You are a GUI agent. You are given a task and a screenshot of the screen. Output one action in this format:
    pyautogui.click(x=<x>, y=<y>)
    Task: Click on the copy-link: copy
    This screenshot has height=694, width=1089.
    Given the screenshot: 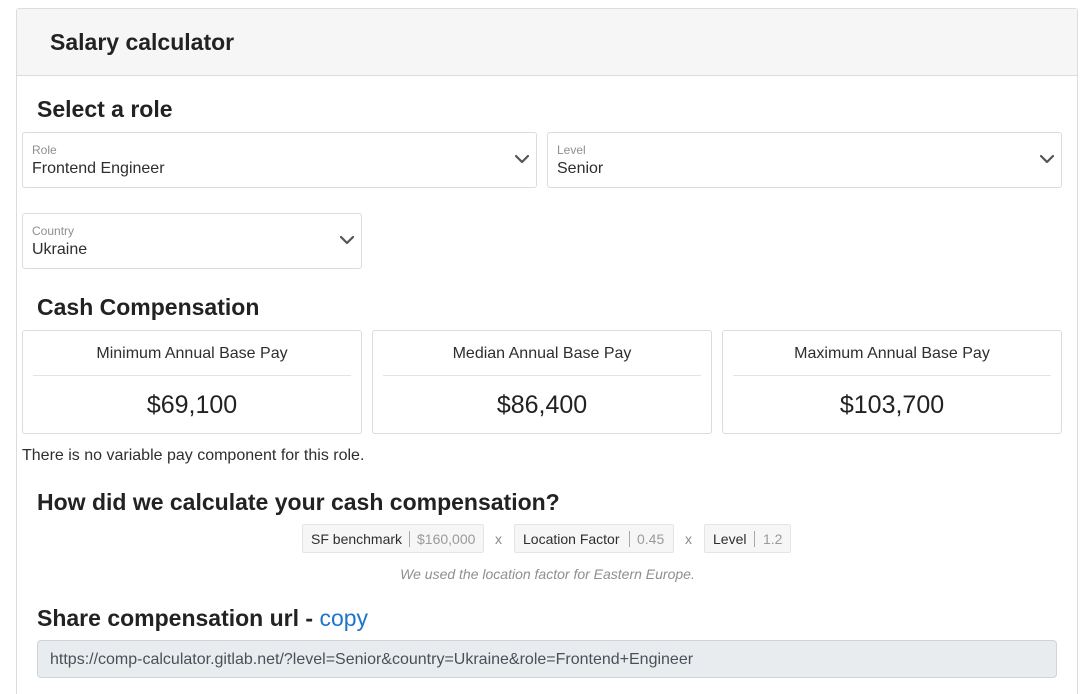 What is the action you would take?
    pyautogui.click(x=343, y=618)
    